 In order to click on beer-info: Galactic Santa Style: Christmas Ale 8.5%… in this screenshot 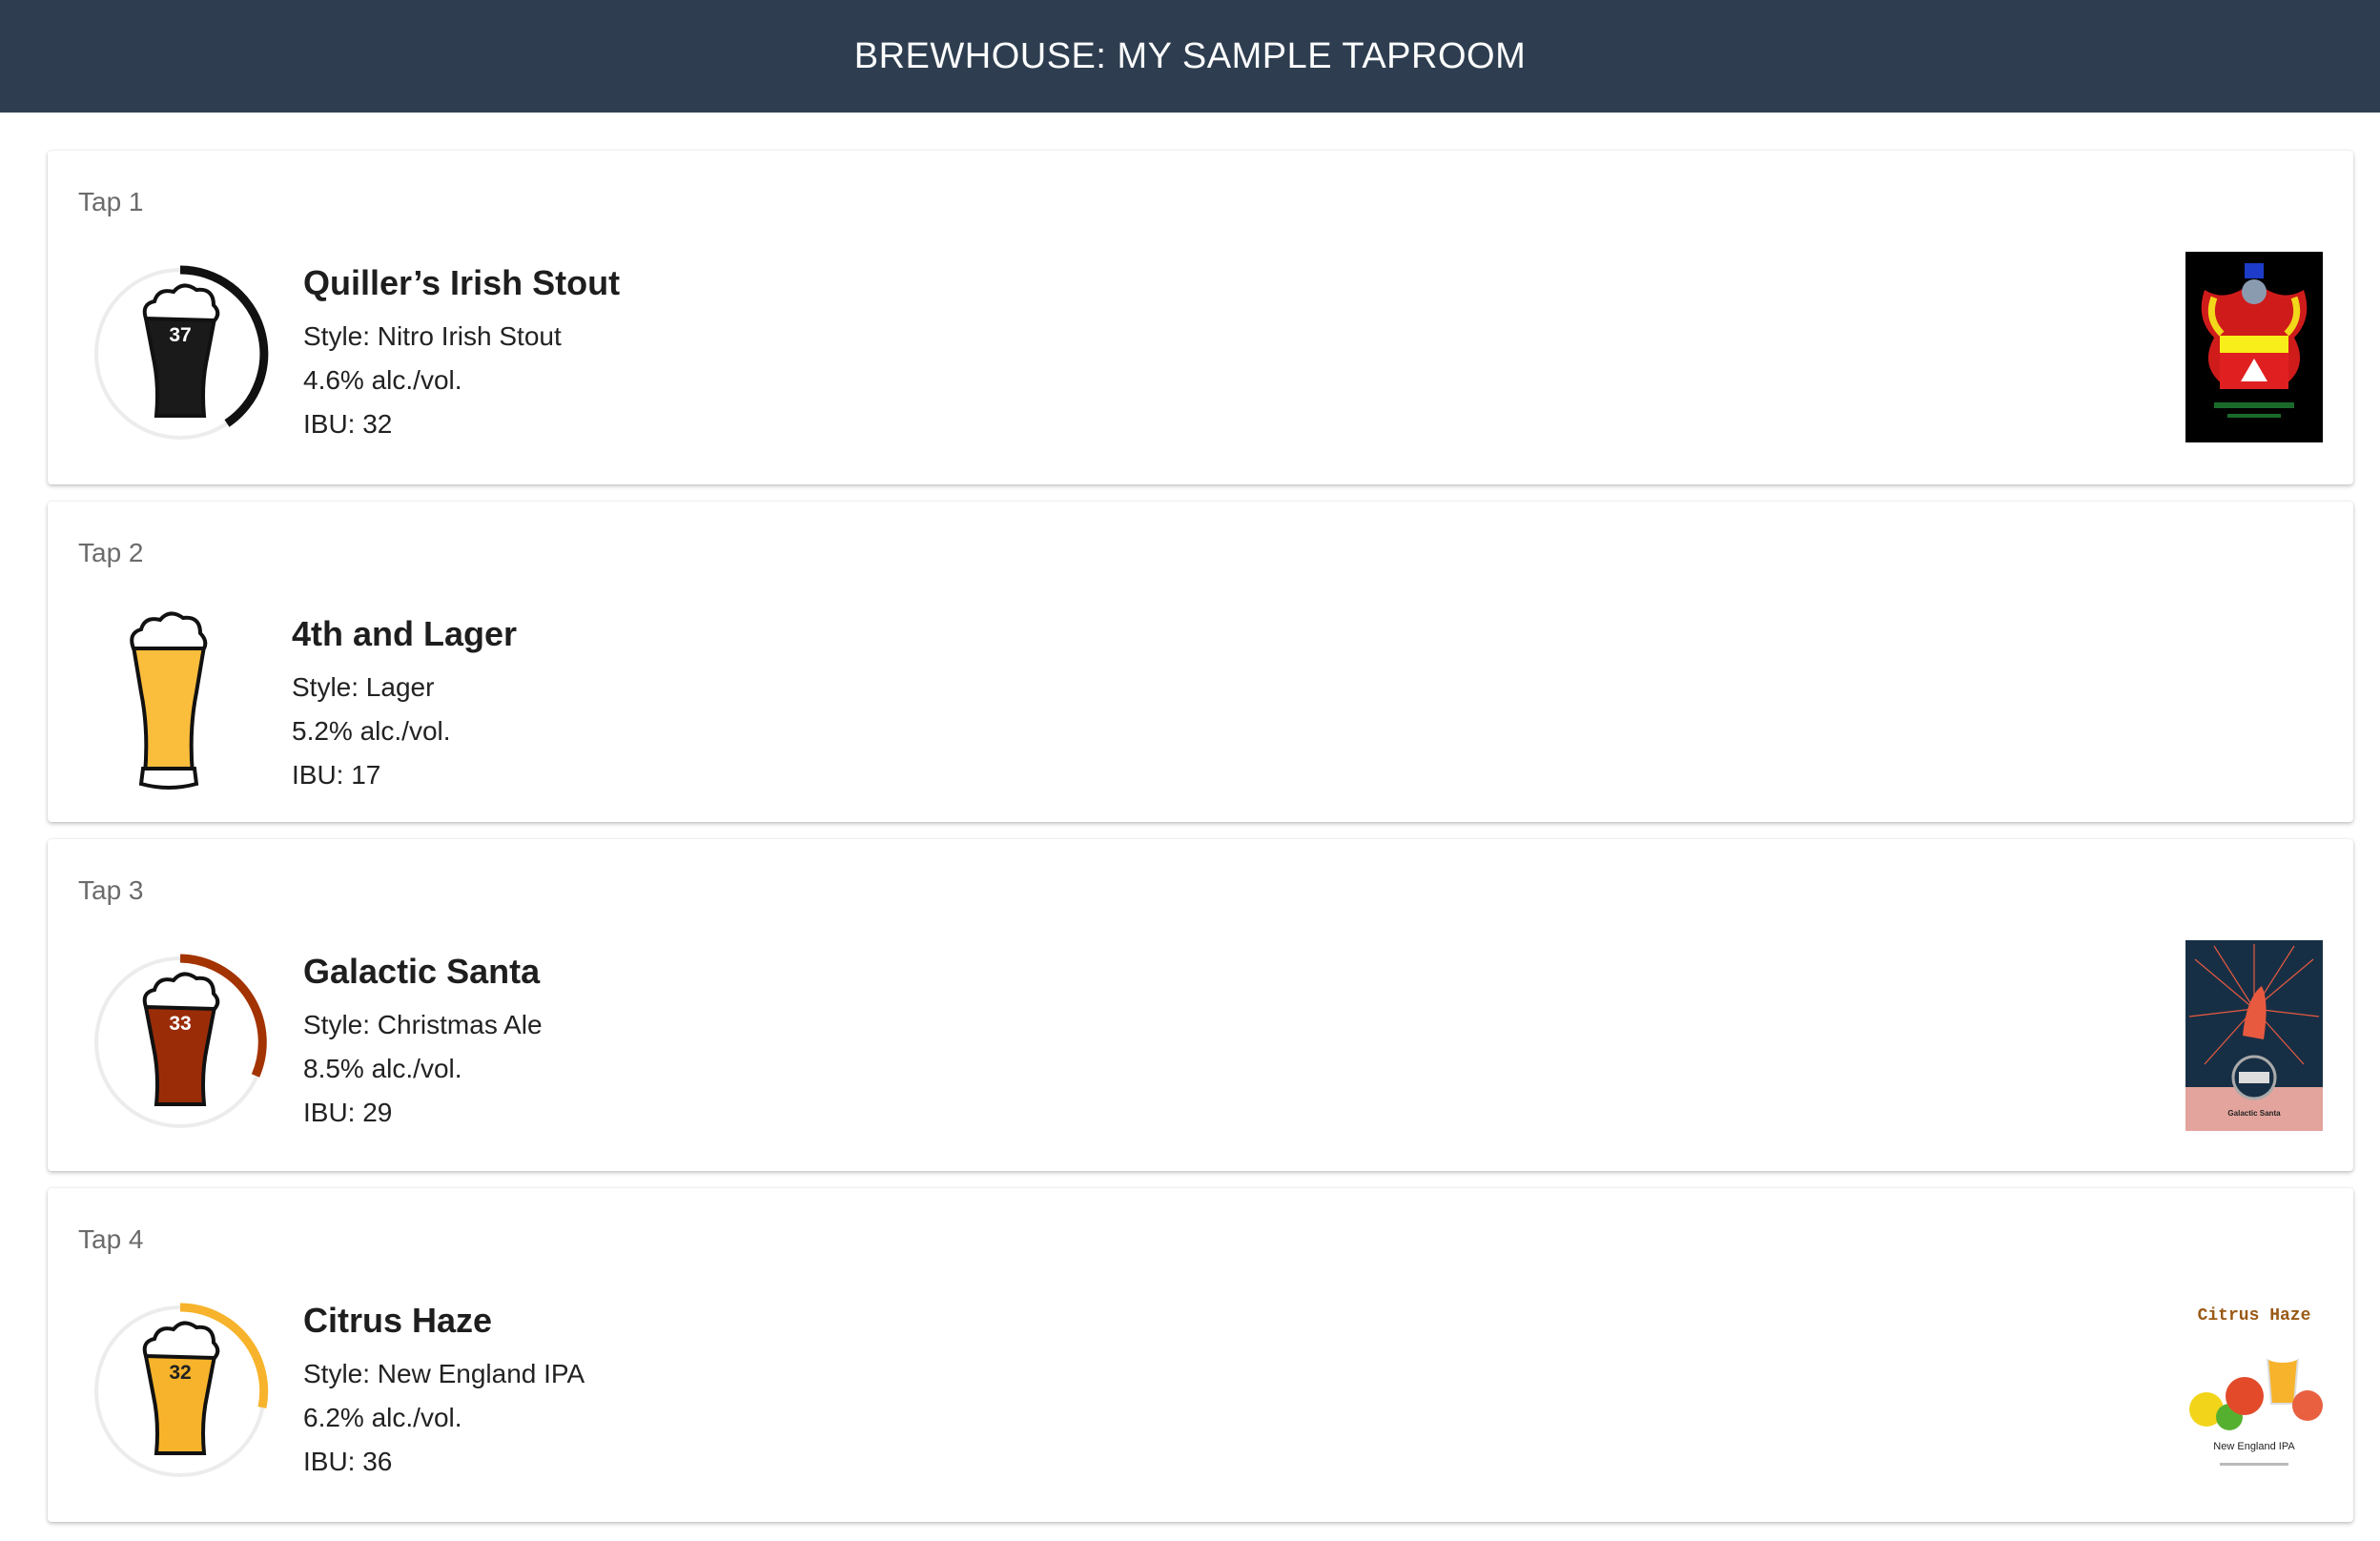, I will do `click(423, 1043)`.